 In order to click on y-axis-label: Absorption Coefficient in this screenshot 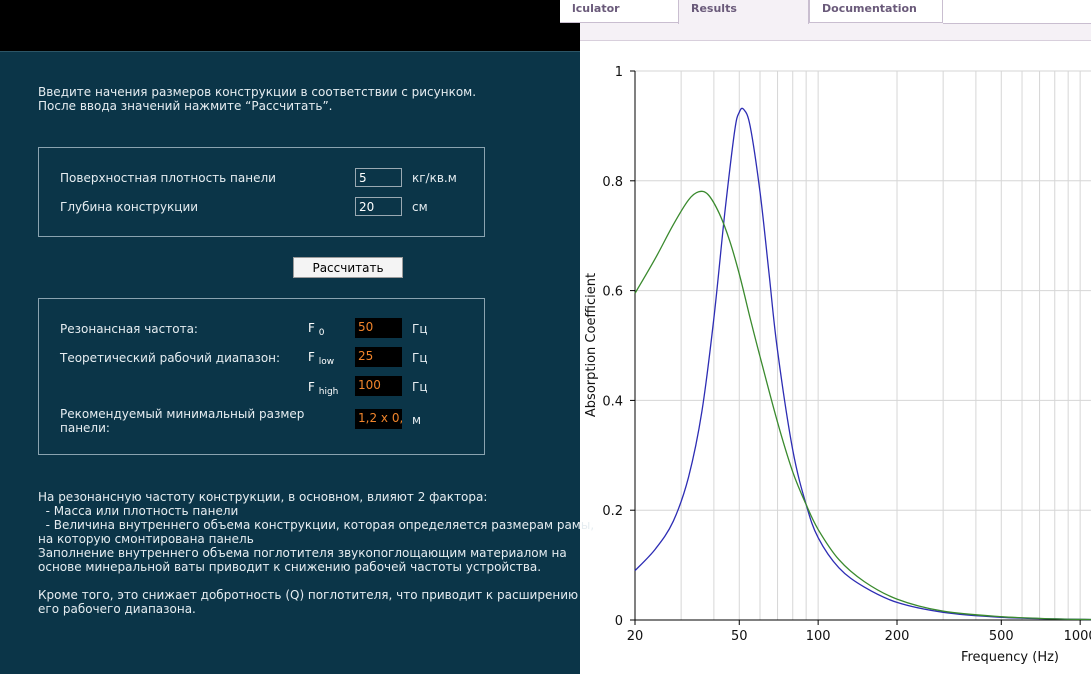, I will do `click(591, 345)`.